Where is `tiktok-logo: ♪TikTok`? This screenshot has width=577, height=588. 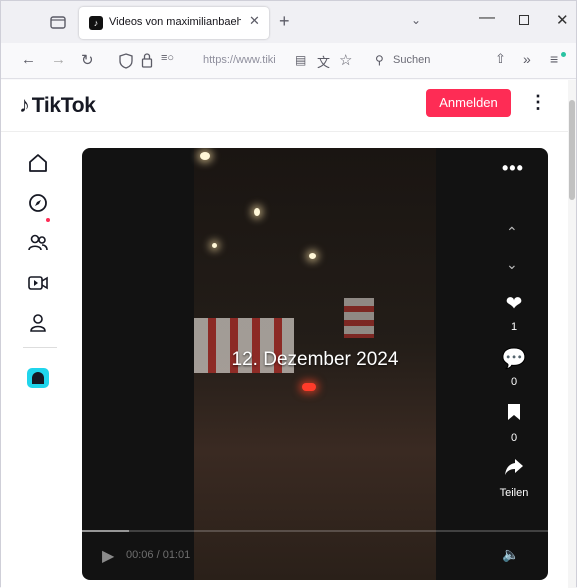
tiktok-logo: ♪TikTok is located at coordinates (57, 105).